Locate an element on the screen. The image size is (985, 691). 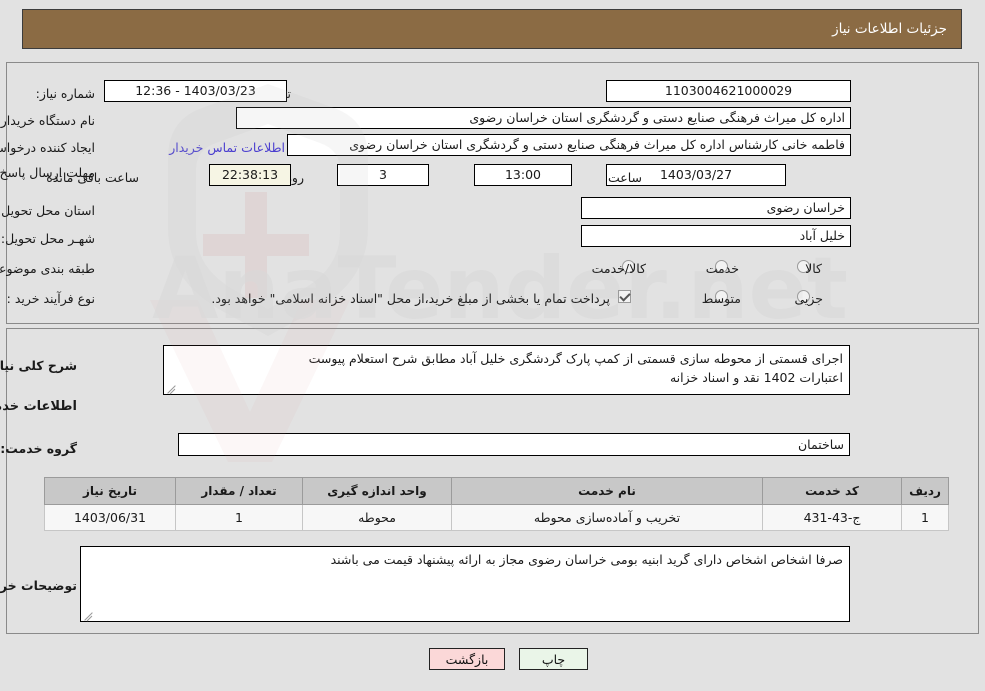
deadline-hour-label: ساعت is located at coordinates (624, 177).